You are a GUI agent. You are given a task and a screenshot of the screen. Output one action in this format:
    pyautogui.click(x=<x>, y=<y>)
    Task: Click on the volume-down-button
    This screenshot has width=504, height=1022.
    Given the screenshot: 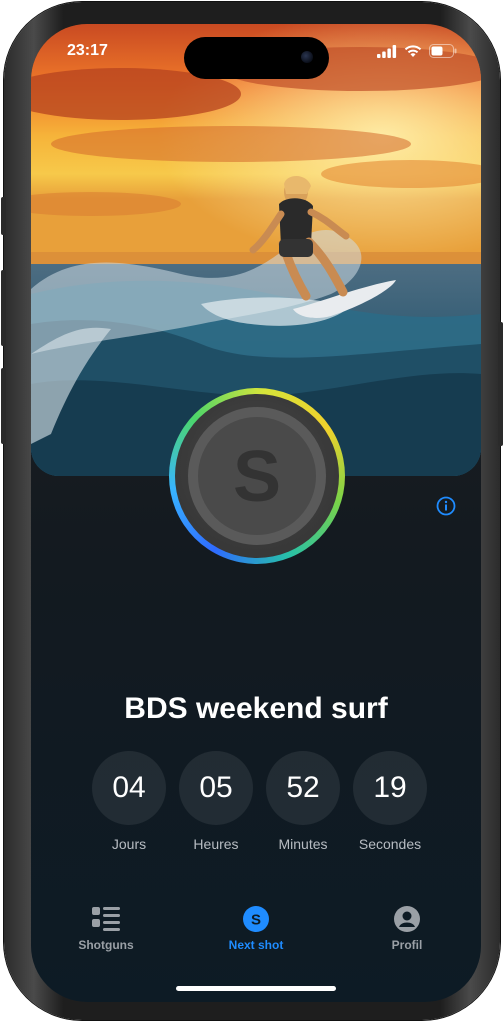 What is the action you would take?
    pyautogui.click(x=3, y=406)
    